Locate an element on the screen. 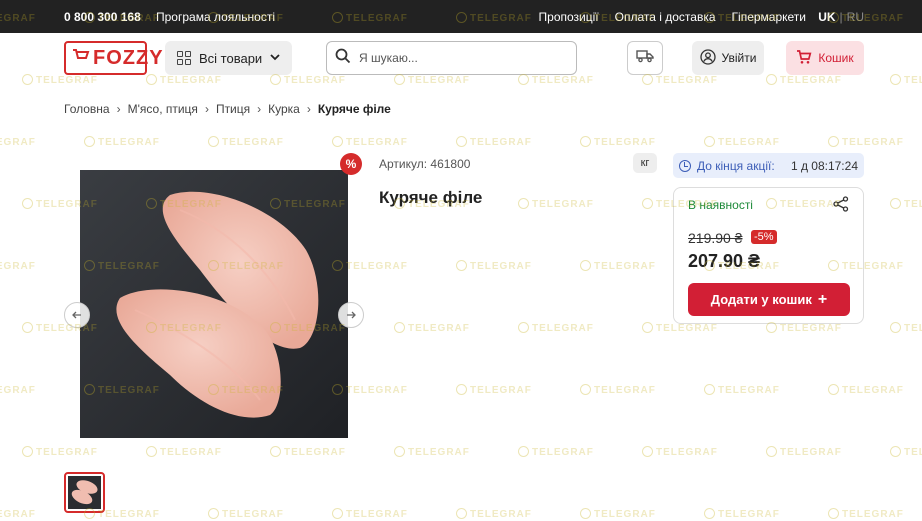 This screenshot has width=922, height=521. plus-icon: + is located at coordinates (822, 299).